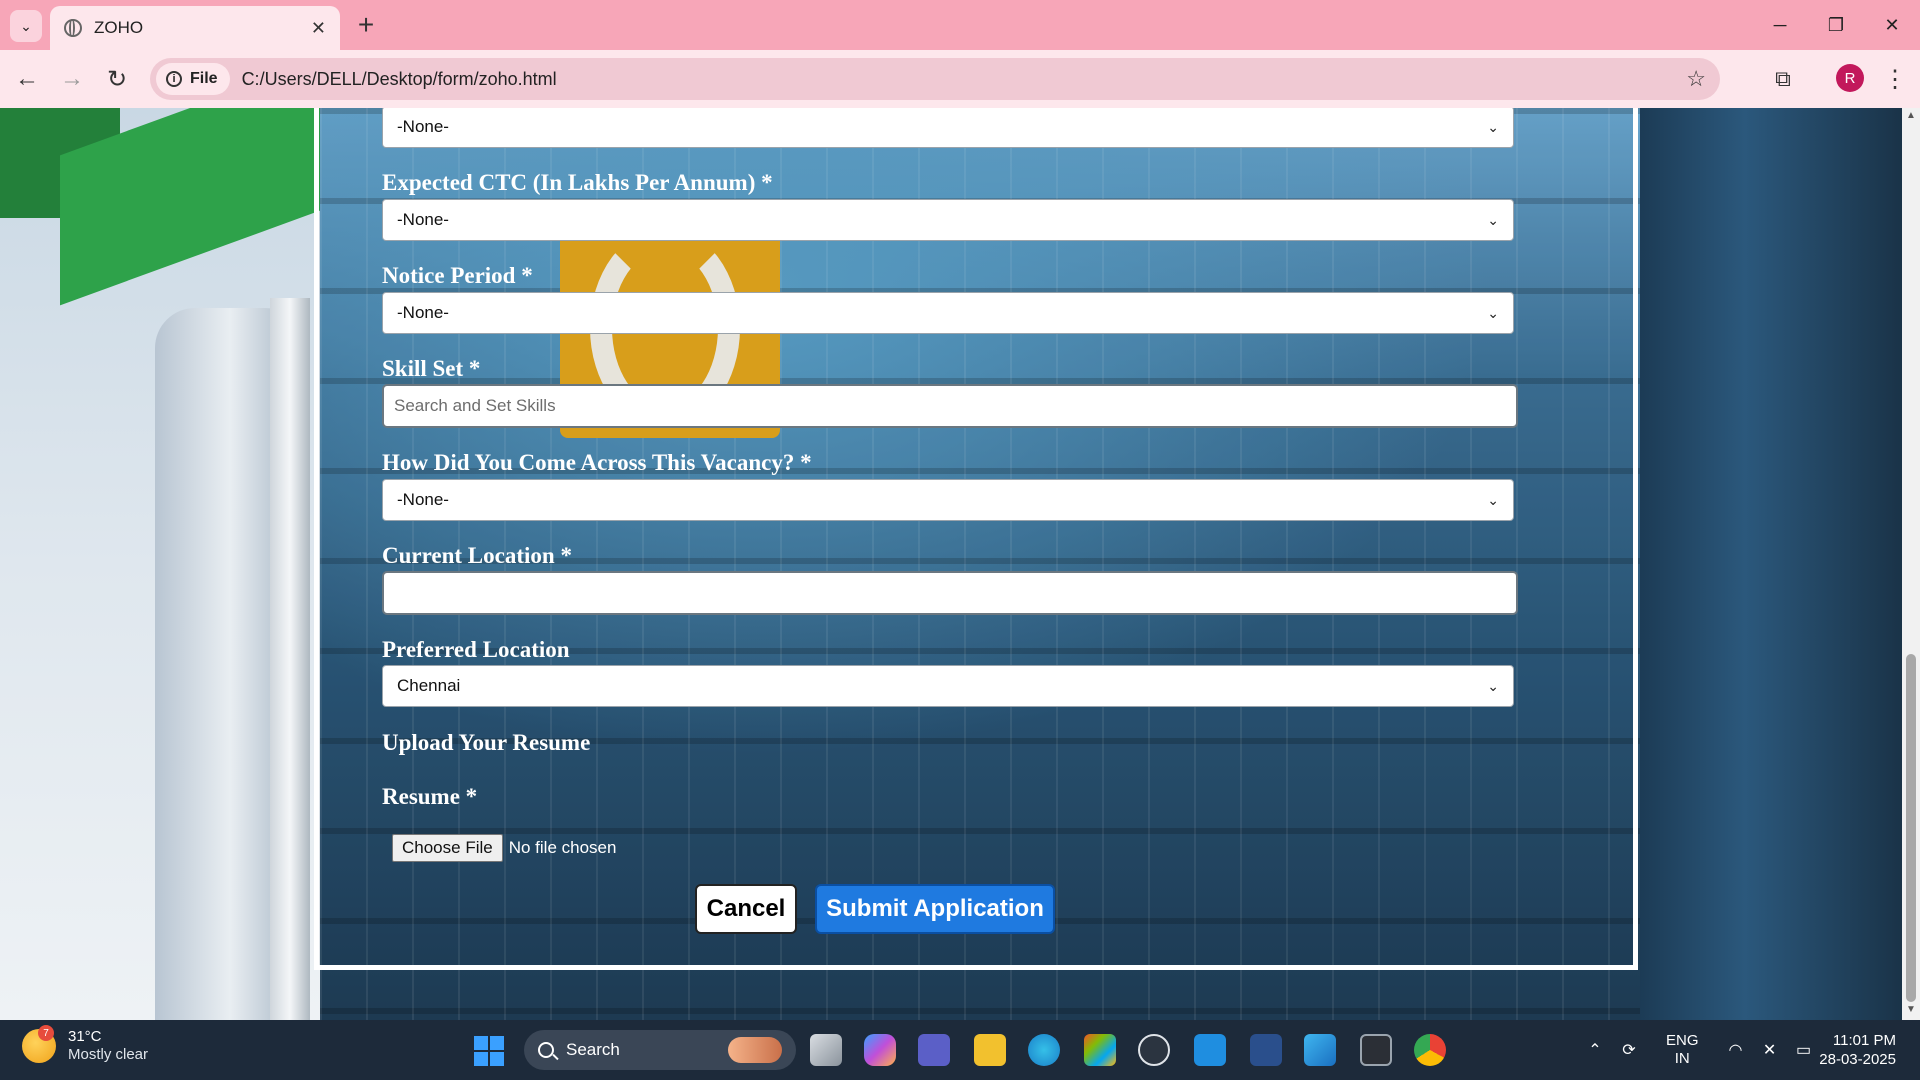  I want to click on preferred-location-label: Preferred Location, so click(476, 649).